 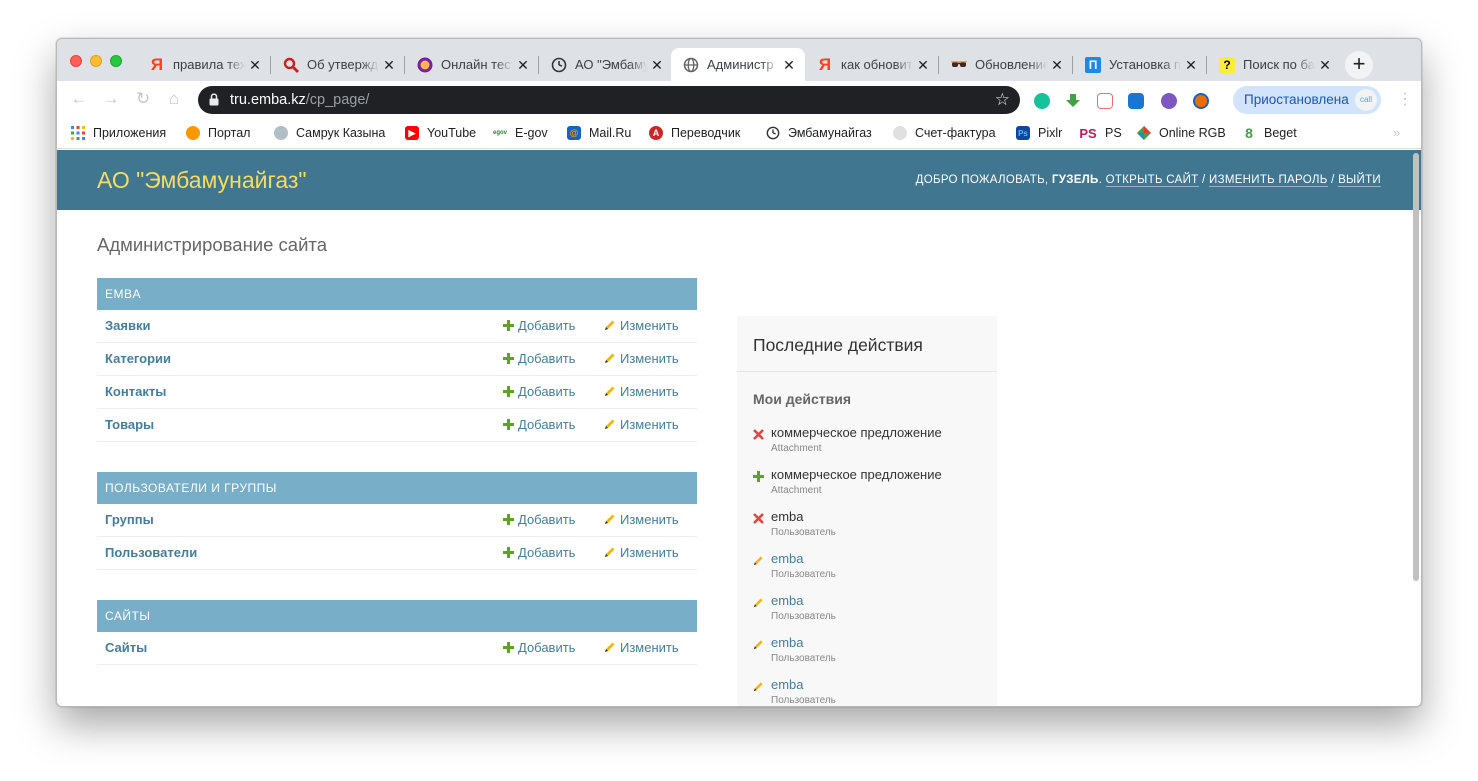 What do you see at coordinates (1152, 180) in the screenshot?
I see `view-site-link: Открыть сайт` at bounding box center [1152, 180].